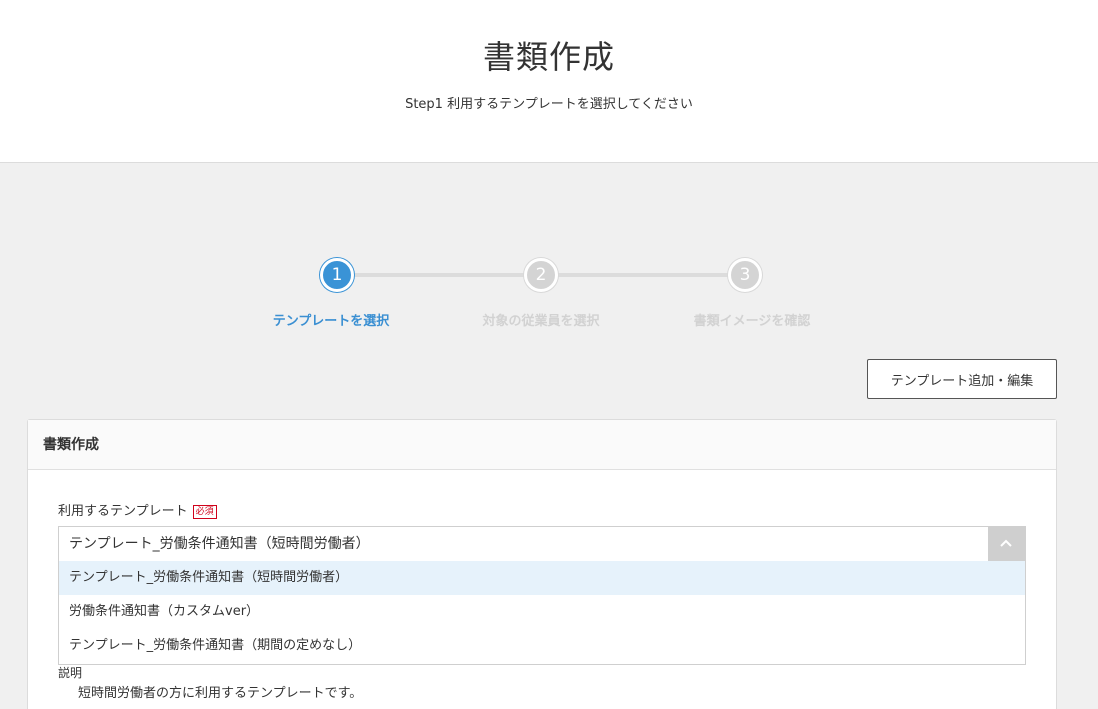 The width and height of the screenshot is (1098, 709). What do you see at coordinates (70, 673) in the screenshot?
I see `description-label: 説明` at bounding box center [70, 673].